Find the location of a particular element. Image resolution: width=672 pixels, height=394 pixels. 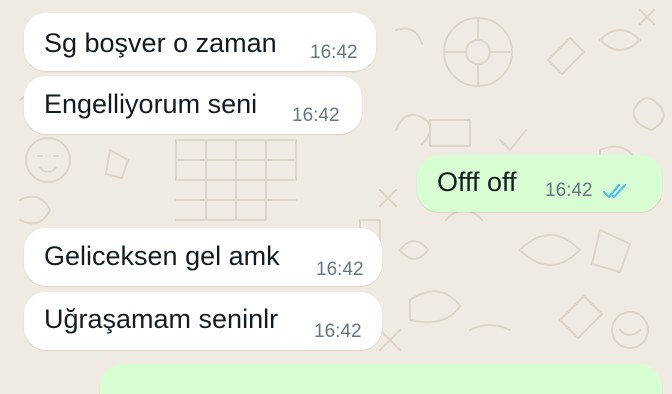

message-text: Engelliyorum seni is located at coordinates (151, 104).